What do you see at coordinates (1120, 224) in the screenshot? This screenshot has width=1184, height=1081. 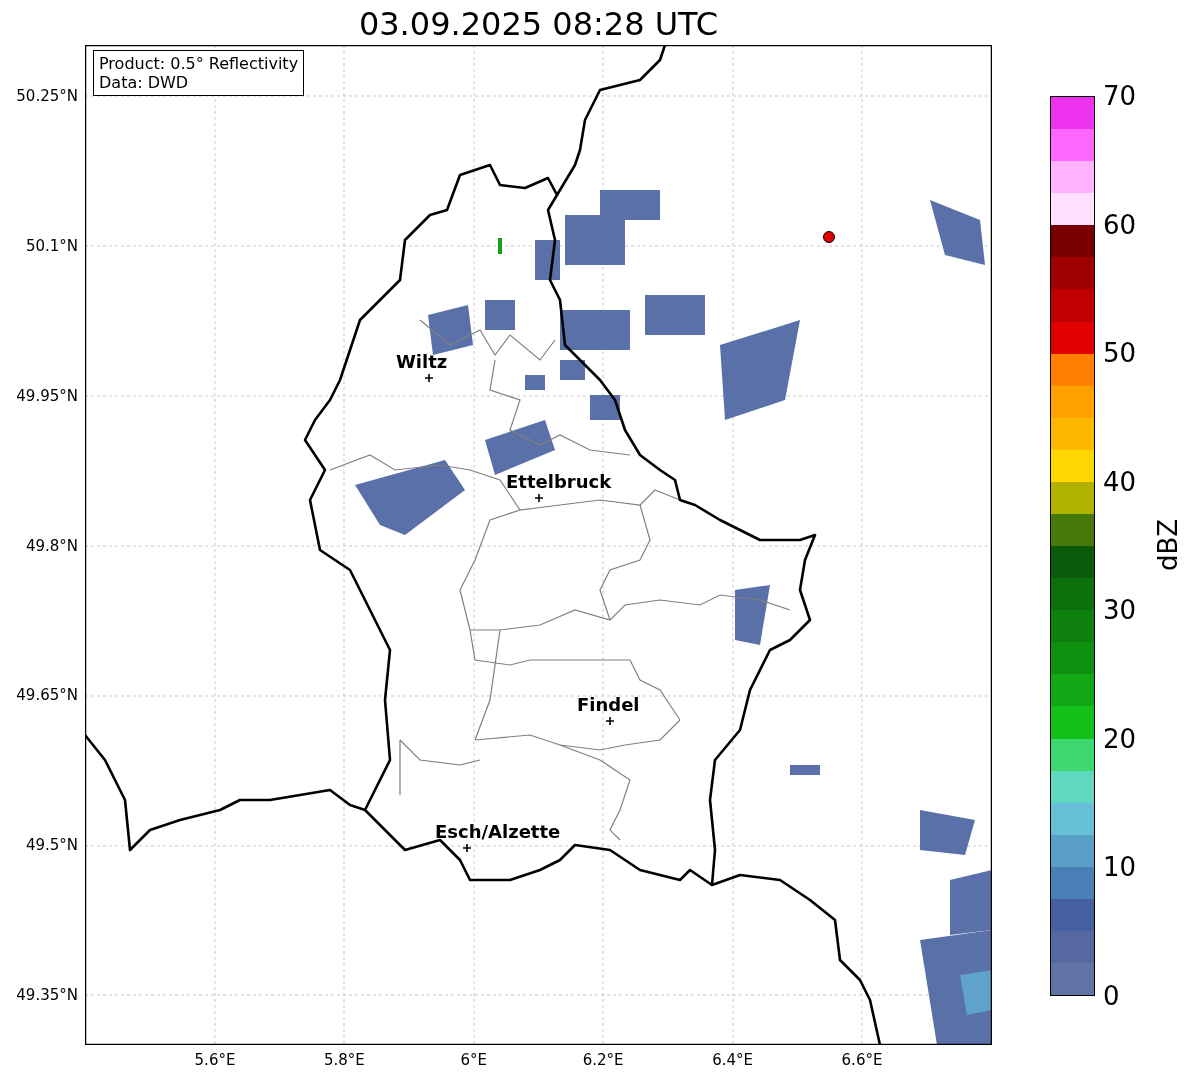 I see `colorbar-tick-label: 60` at bounding box center [1120, 224].